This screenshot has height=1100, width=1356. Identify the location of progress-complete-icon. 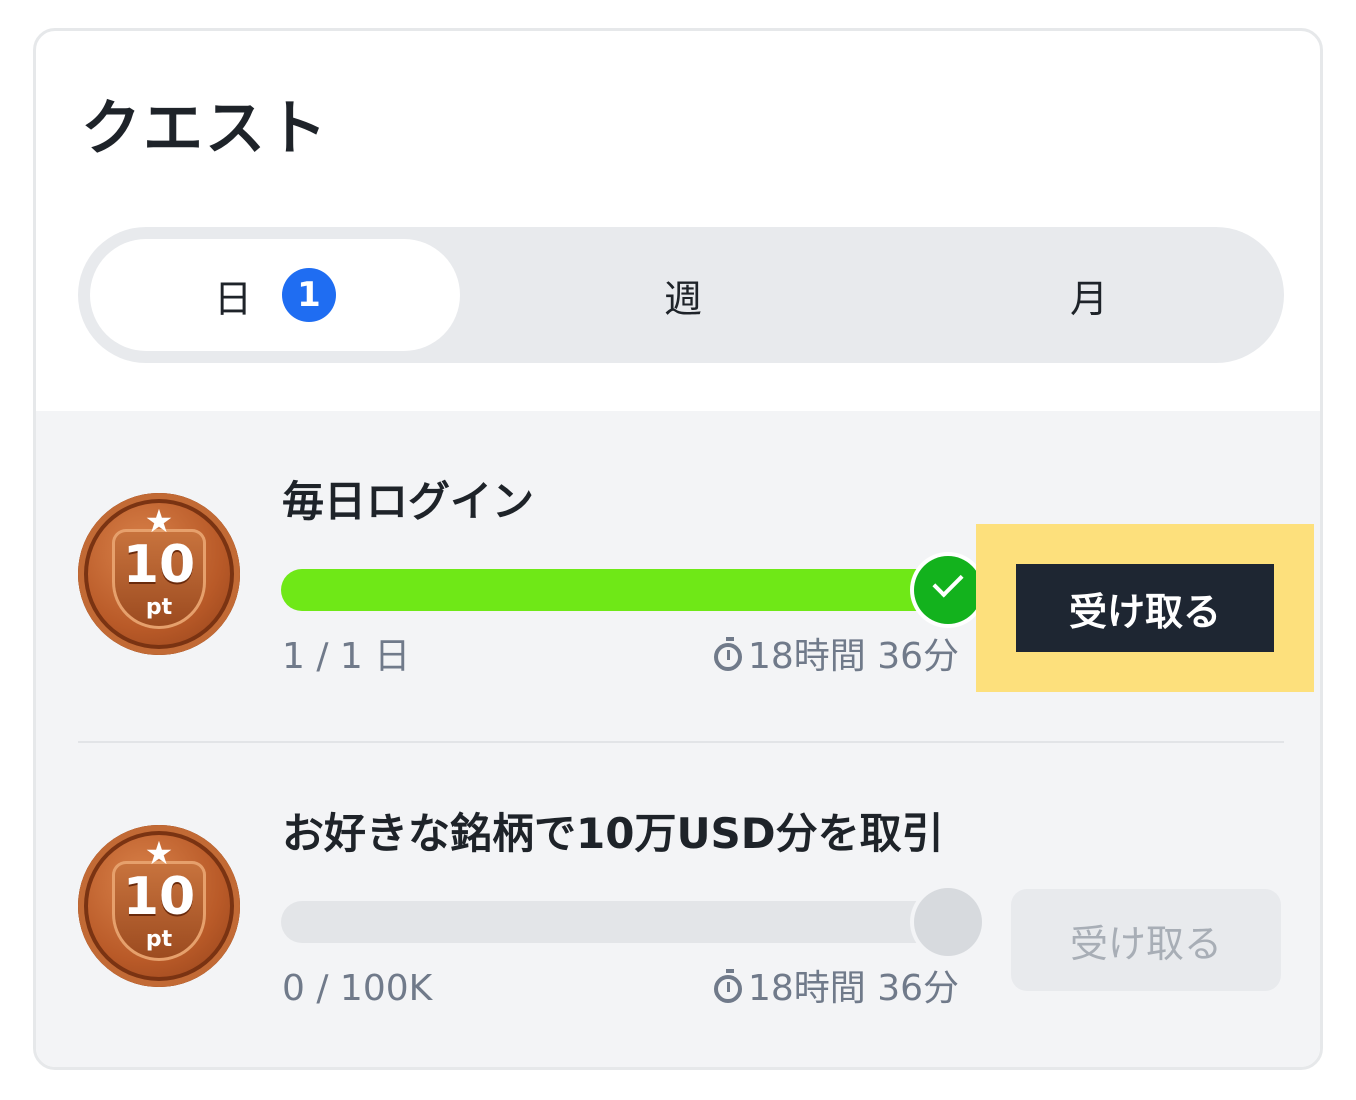
(948, 590).